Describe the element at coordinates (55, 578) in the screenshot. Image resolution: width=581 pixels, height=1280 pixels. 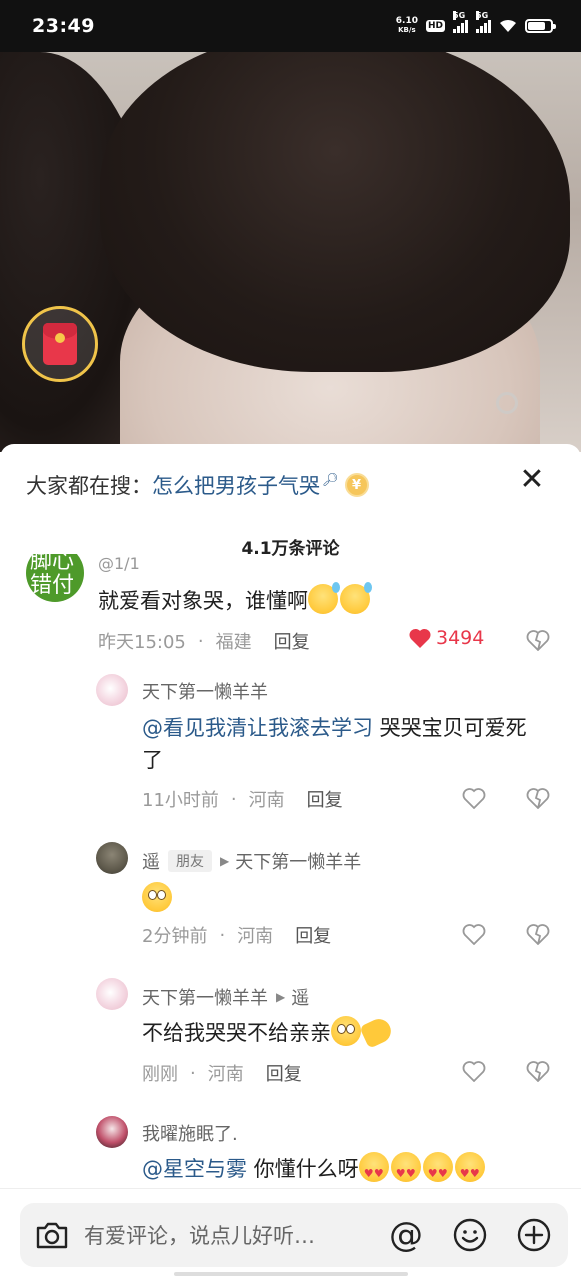
I see `avatar: 脚心错付` at that location.